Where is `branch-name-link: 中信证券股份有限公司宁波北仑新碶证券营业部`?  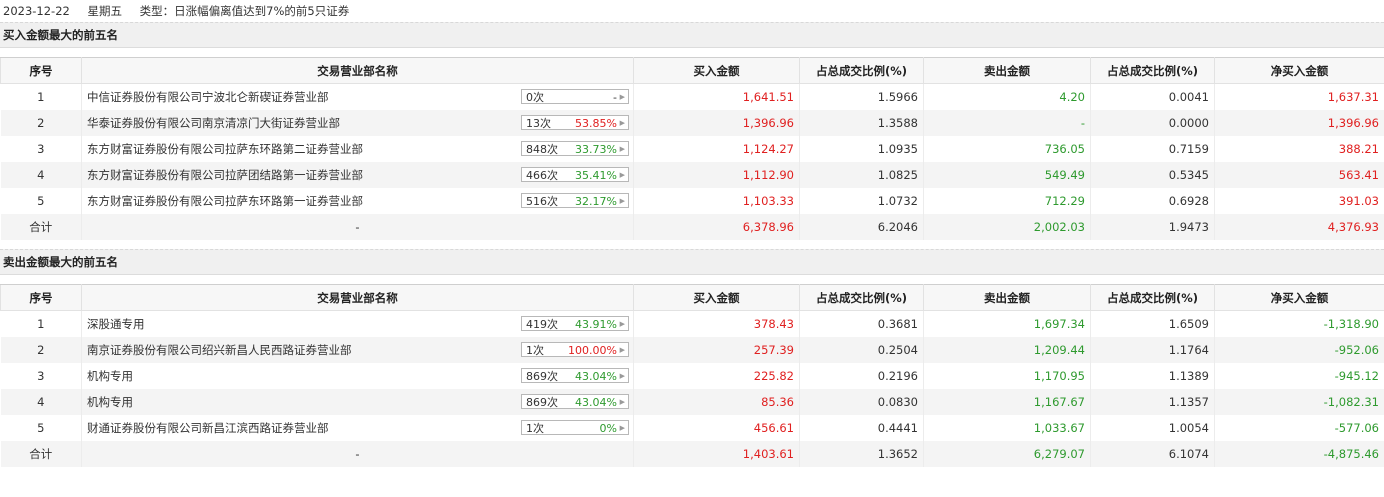
branch-name-link: 中信证券股份有限公司宁波北仑新碶证券营业部 is located at coordinates (208, 97).